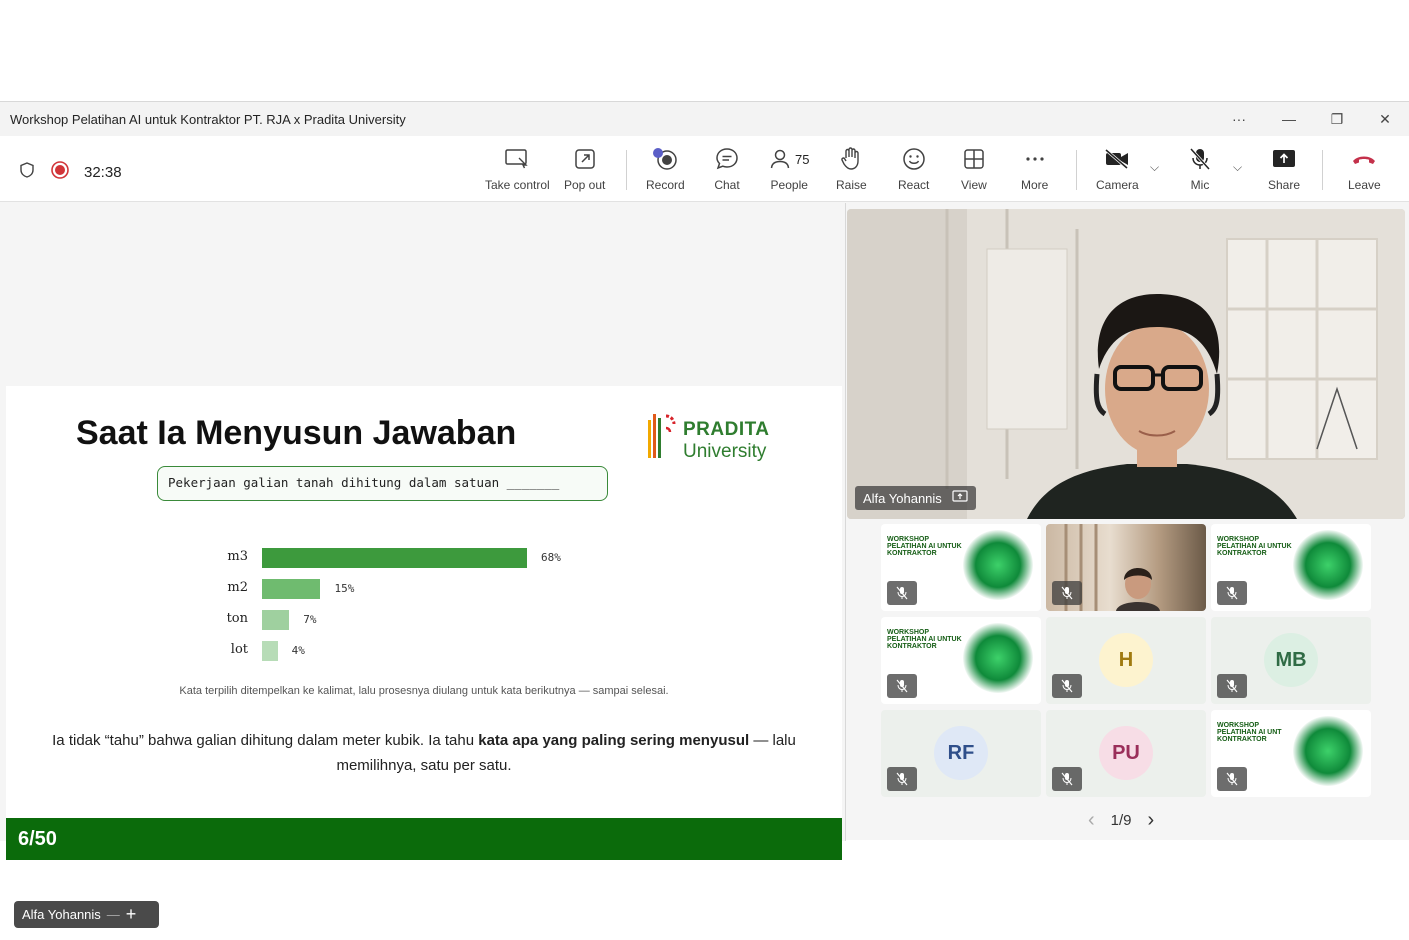 This screenshot has height=940, width=1409. Describe the element at coordinates (1239, 119) in the screenshot. I see `window-more-button: ···` at that location.